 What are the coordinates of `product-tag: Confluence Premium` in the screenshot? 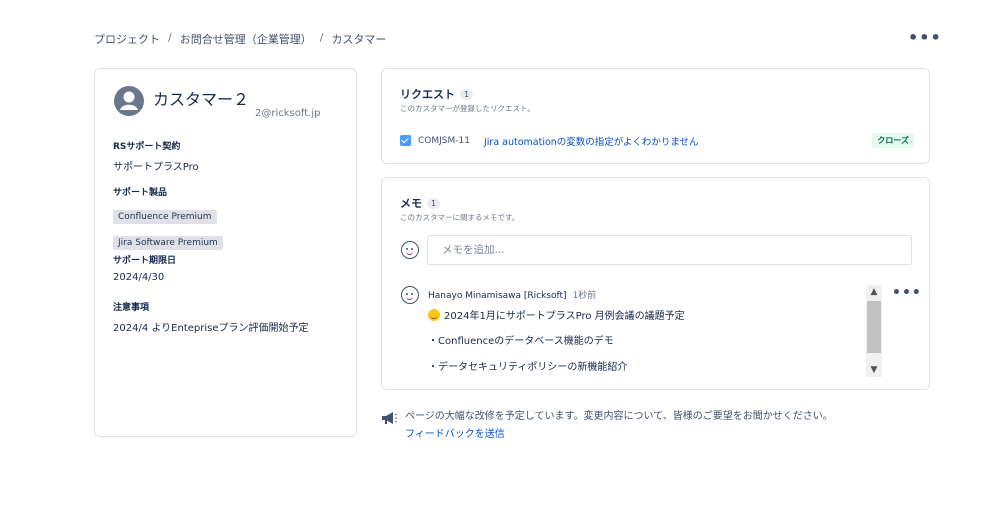 It's located at (165, 217).